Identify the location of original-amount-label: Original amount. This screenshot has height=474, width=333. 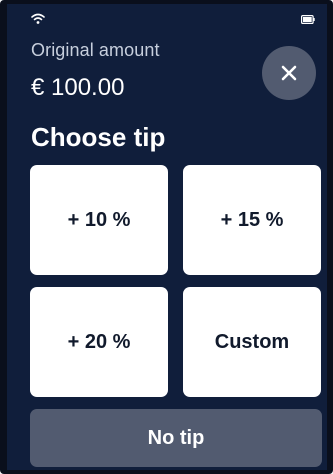
(95, 50).